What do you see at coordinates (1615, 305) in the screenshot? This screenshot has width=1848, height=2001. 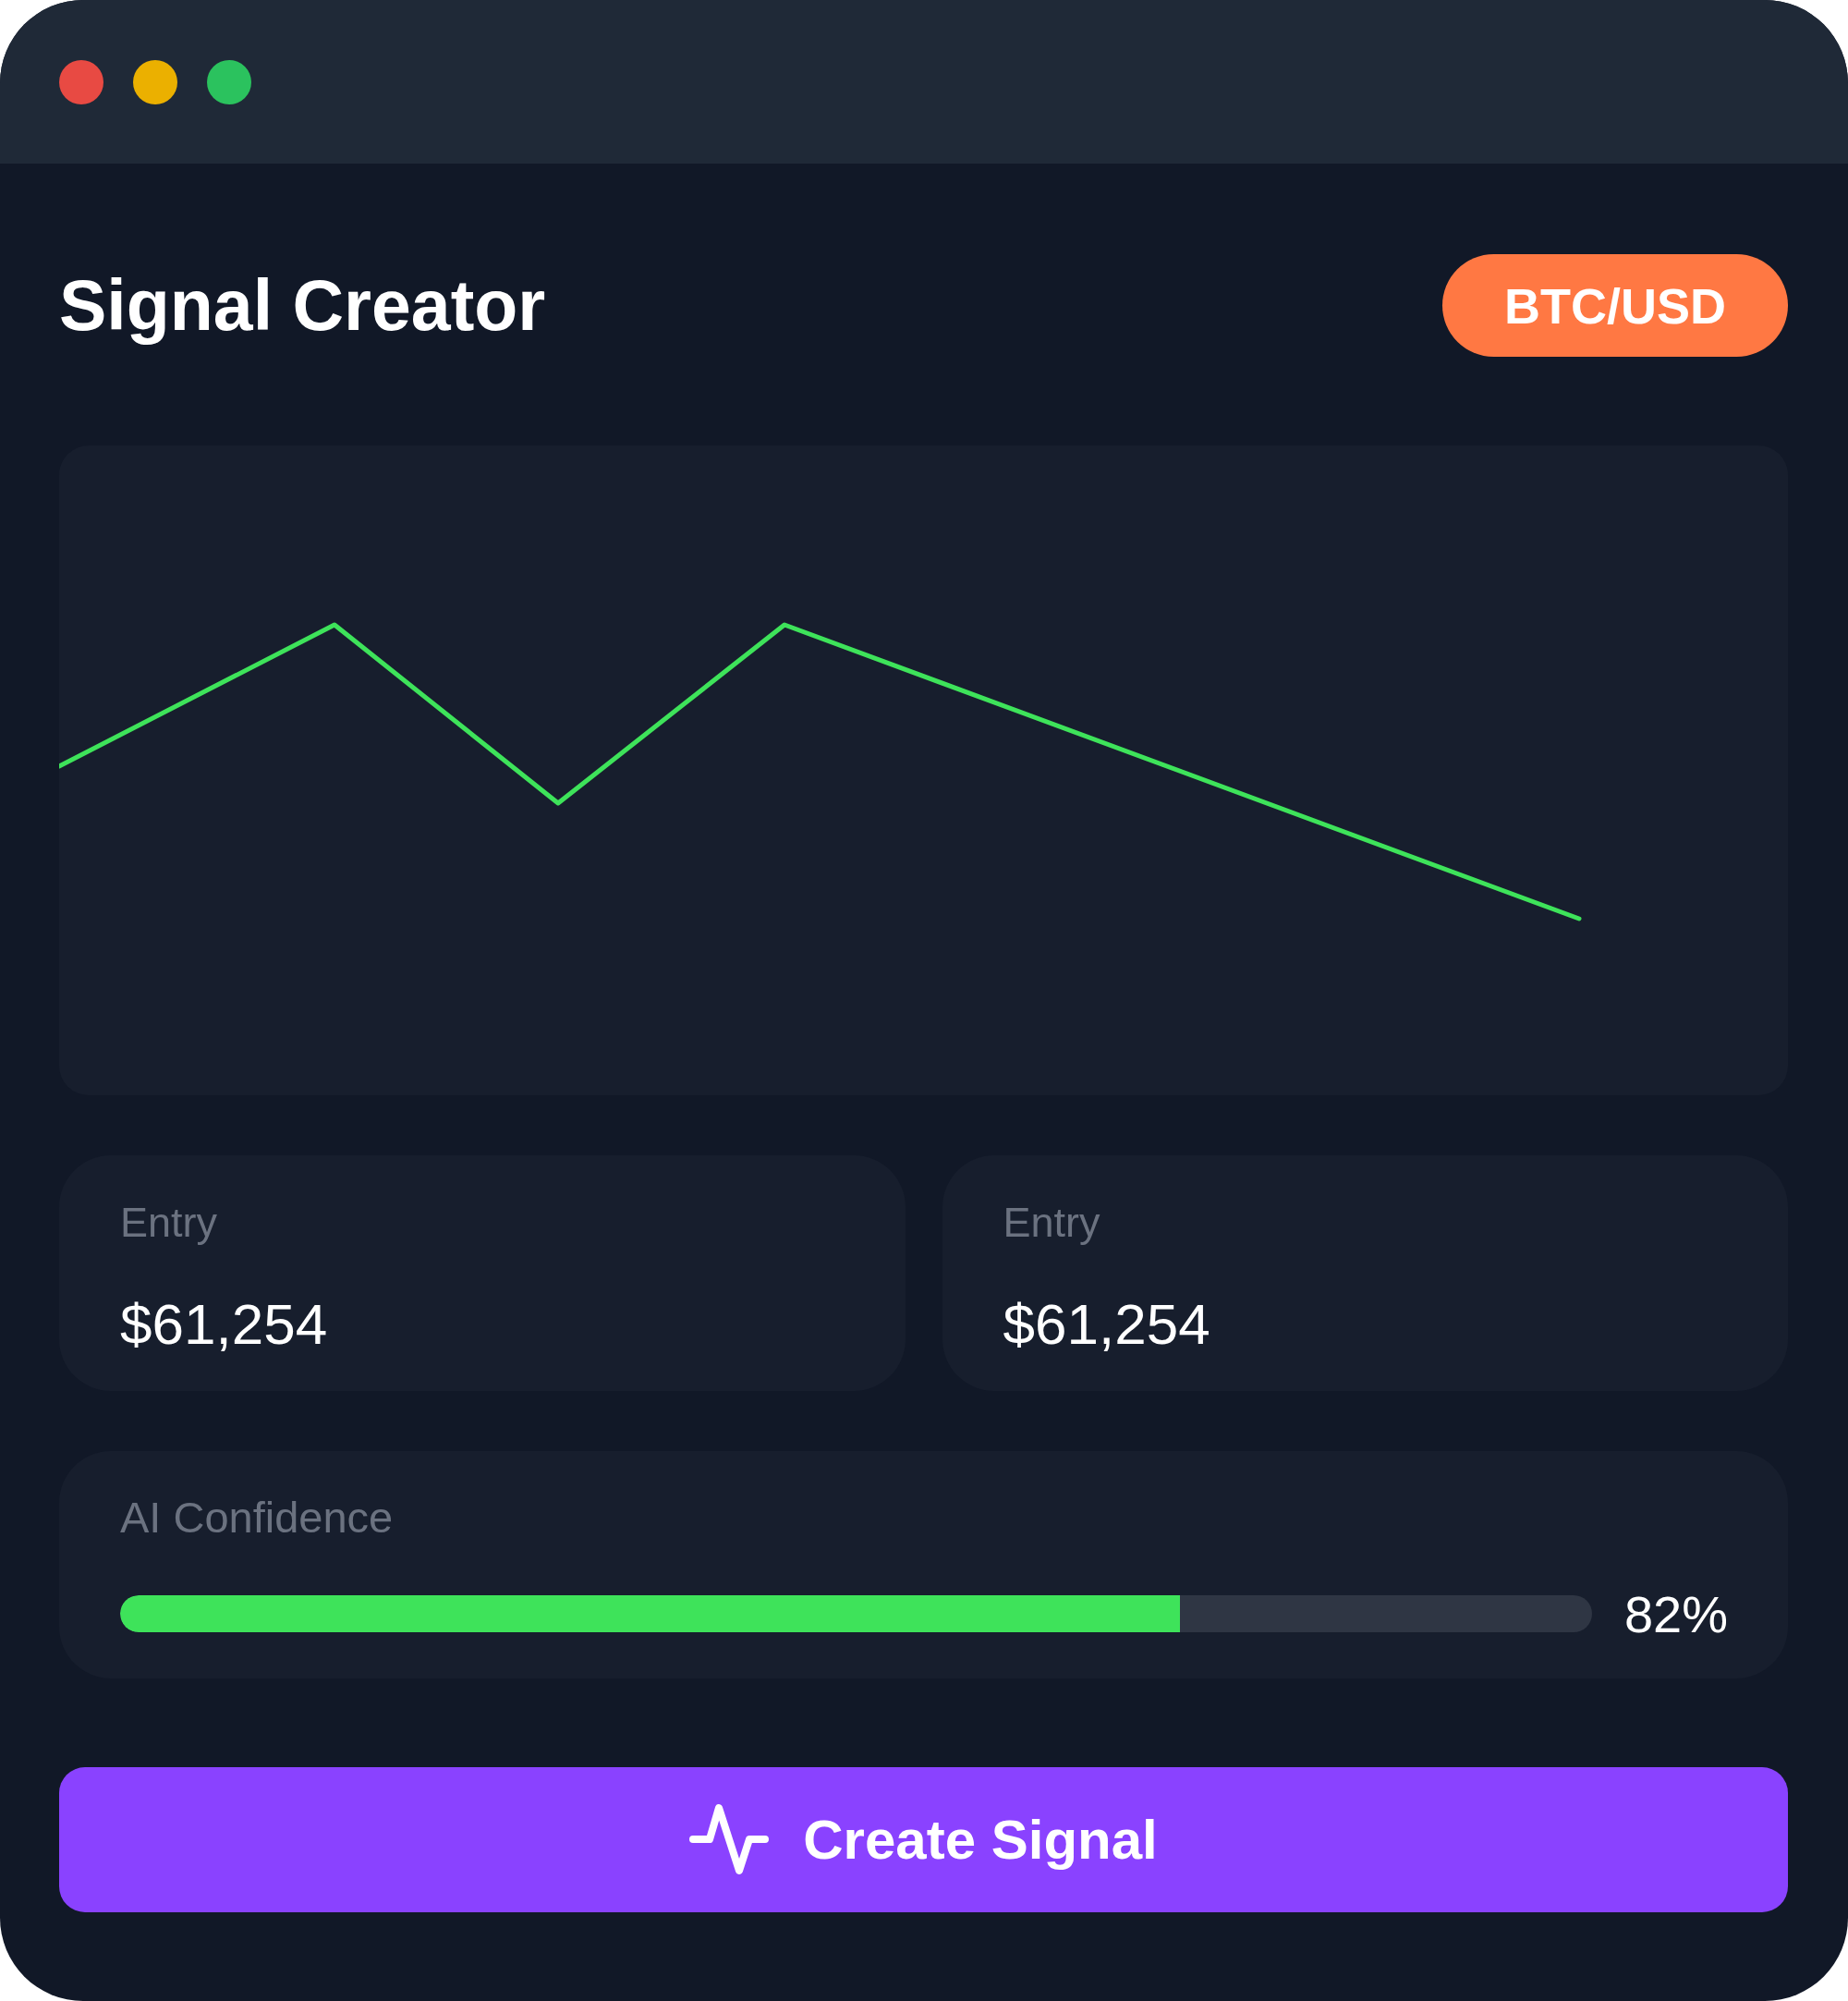 I see `pair-badge: BTC/USD` at bounding box center [1615, 305].